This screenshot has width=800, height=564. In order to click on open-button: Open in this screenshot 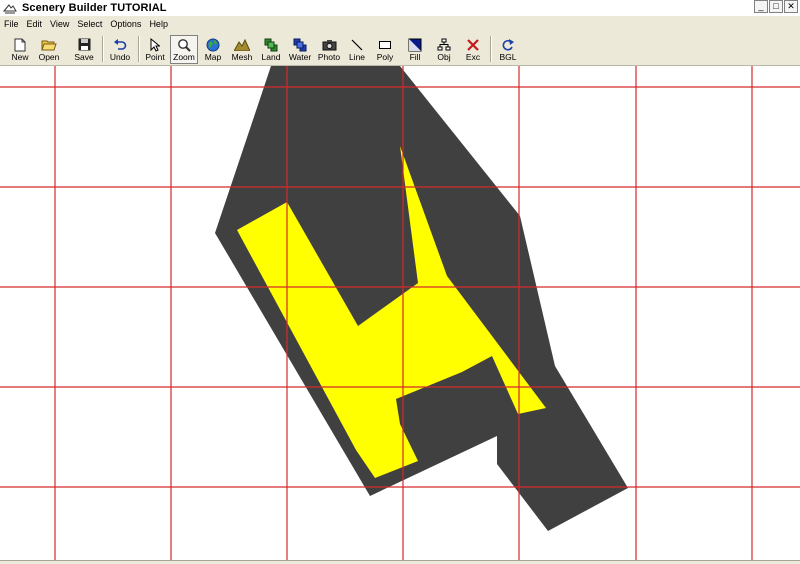, I will do `click(49, 49)`.